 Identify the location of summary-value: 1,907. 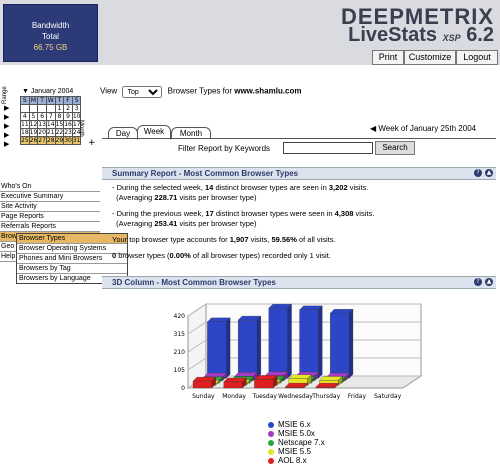
(239, 239).